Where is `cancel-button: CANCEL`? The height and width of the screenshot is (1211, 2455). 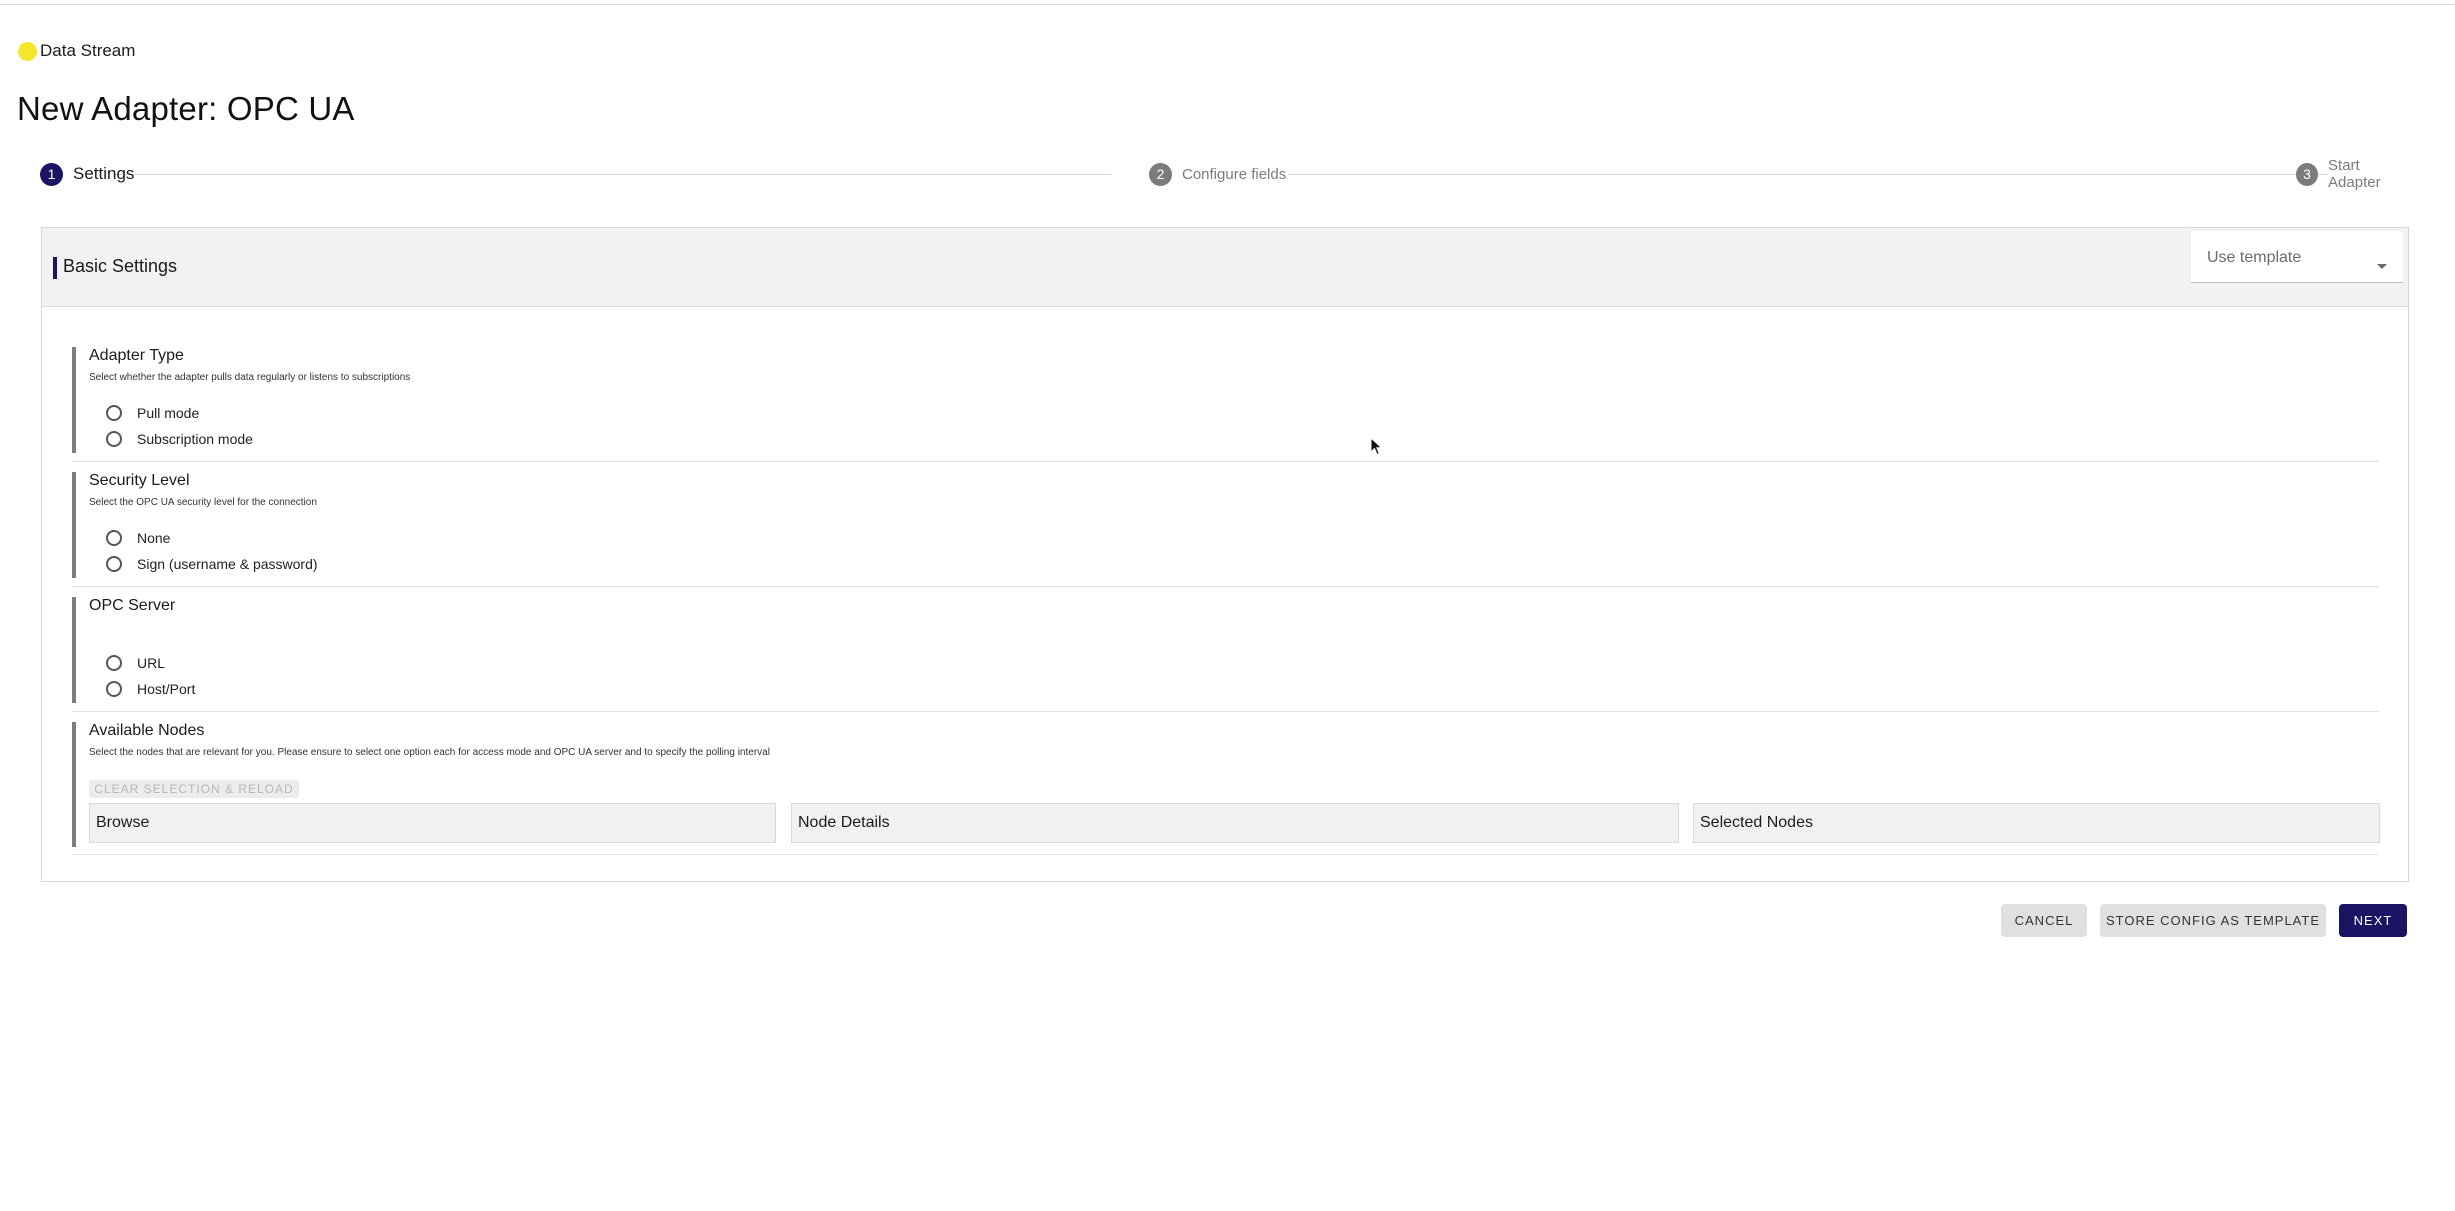 cancel-button: CANCEL is located at coordinates (2044, 920).